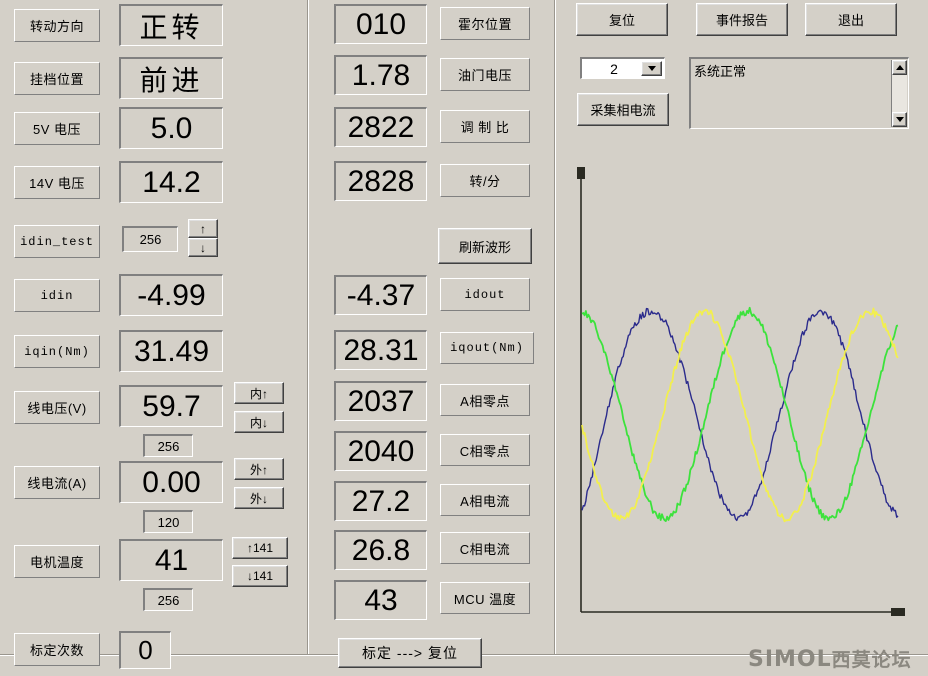 This screenshot has width=928, height=676. I want to click on value-calibration-count: 0, so click(145, 650).